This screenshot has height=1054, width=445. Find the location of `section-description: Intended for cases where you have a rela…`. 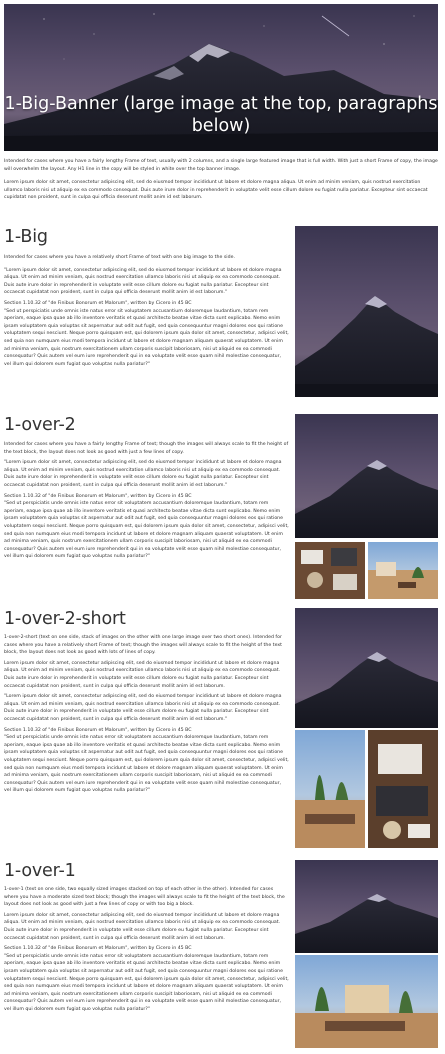

section-description: Intended for cases where you have a rela… is located at coordinates (119, 257).